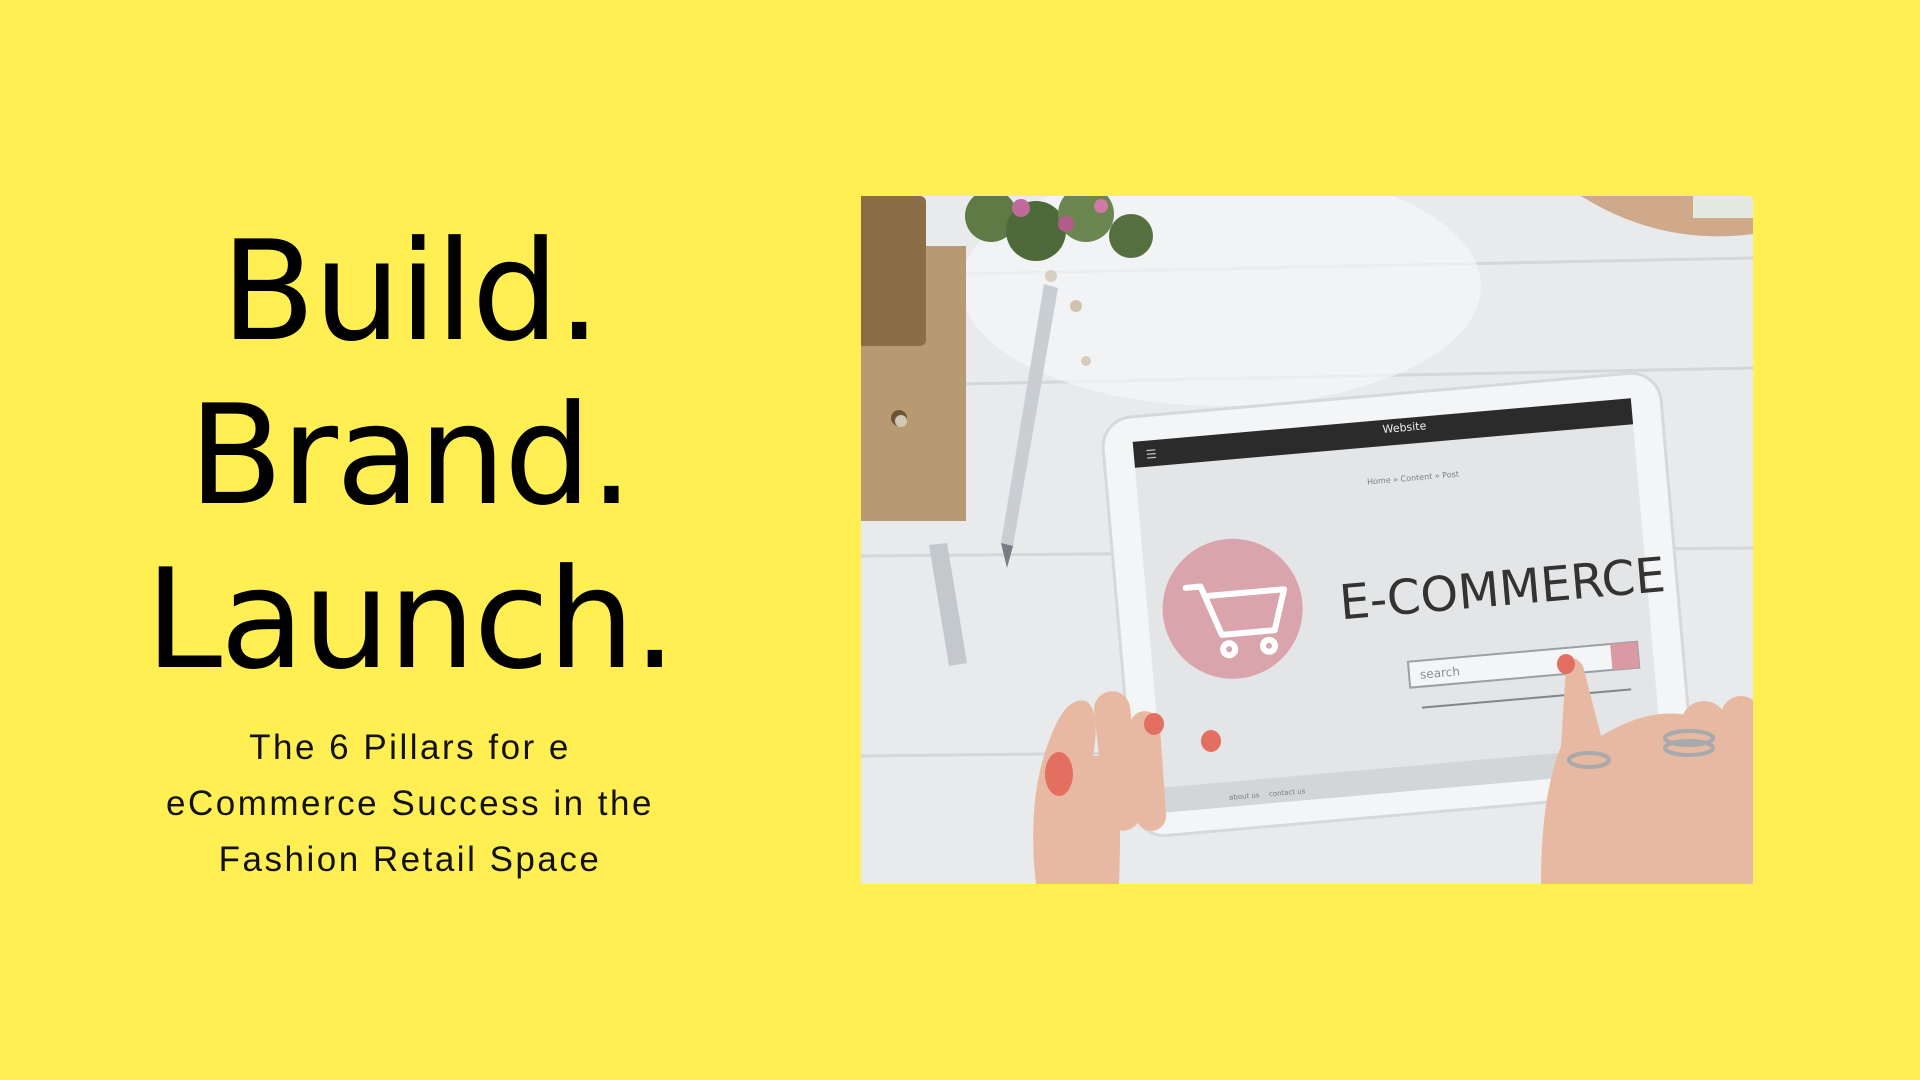 The height and width of the screenshot is (1080, 1920). Describe the element at coordinates (1625, 655) in the screenshot. I see `search-button-icon` at that location.